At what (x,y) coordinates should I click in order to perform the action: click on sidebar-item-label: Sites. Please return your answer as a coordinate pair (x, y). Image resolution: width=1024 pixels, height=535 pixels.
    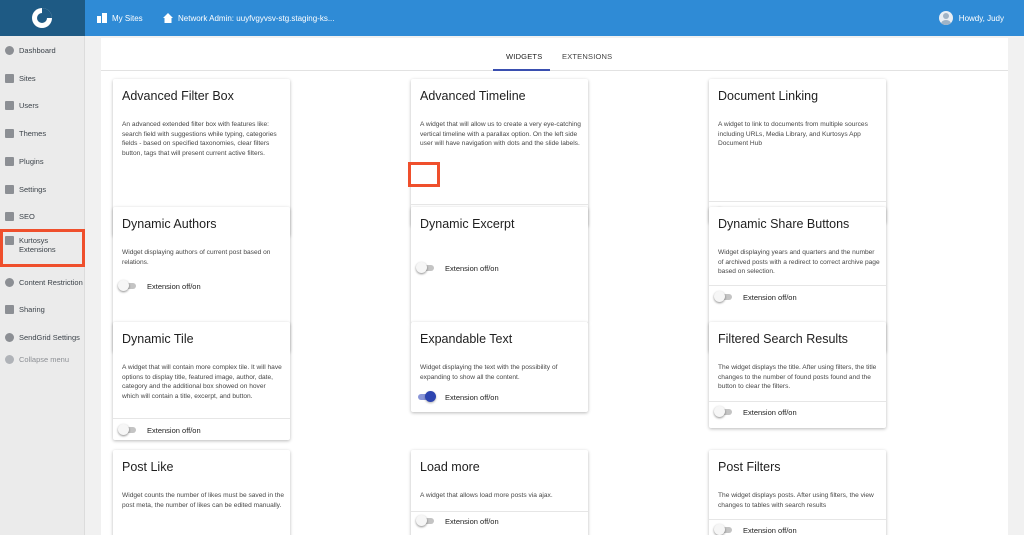
    Looking at the image, I should click on (27, 78).